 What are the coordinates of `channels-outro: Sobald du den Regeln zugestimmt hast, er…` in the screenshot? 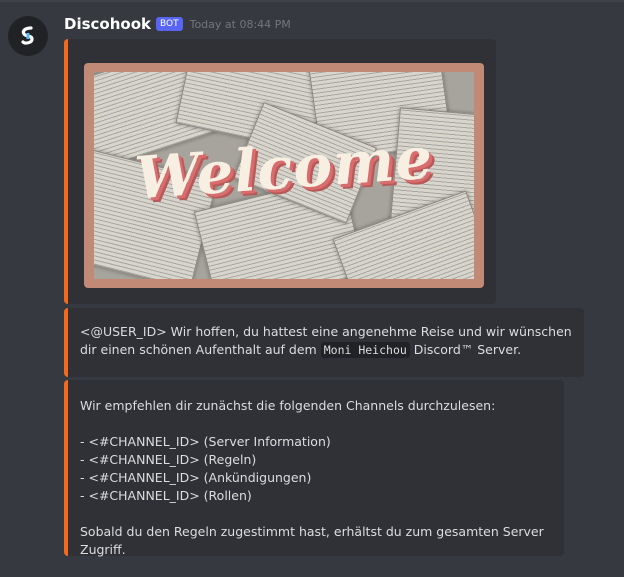 It's located at (312, 540).